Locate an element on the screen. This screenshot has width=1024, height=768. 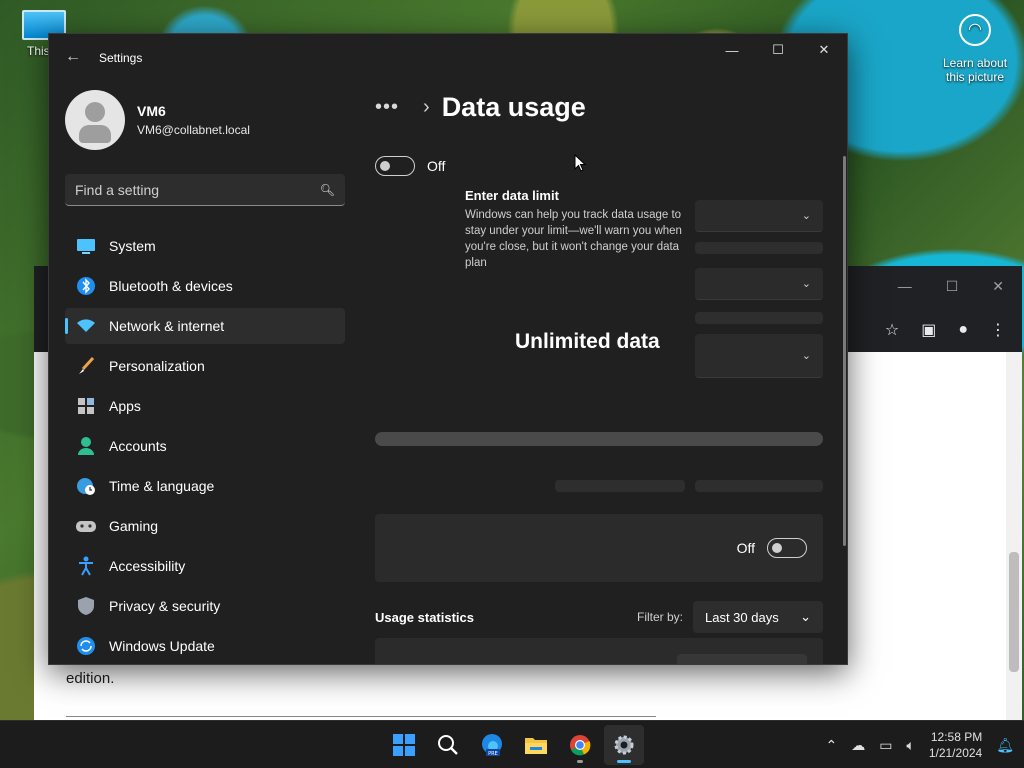
close-button: ✕ is located at coordinates (824, 50).